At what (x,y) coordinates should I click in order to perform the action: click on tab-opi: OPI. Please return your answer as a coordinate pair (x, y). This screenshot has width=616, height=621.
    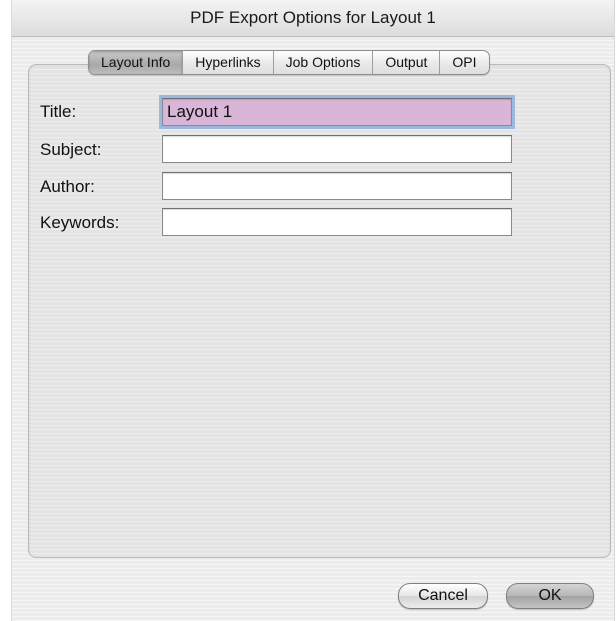
    Looking at the image, I should click on (463, 62).